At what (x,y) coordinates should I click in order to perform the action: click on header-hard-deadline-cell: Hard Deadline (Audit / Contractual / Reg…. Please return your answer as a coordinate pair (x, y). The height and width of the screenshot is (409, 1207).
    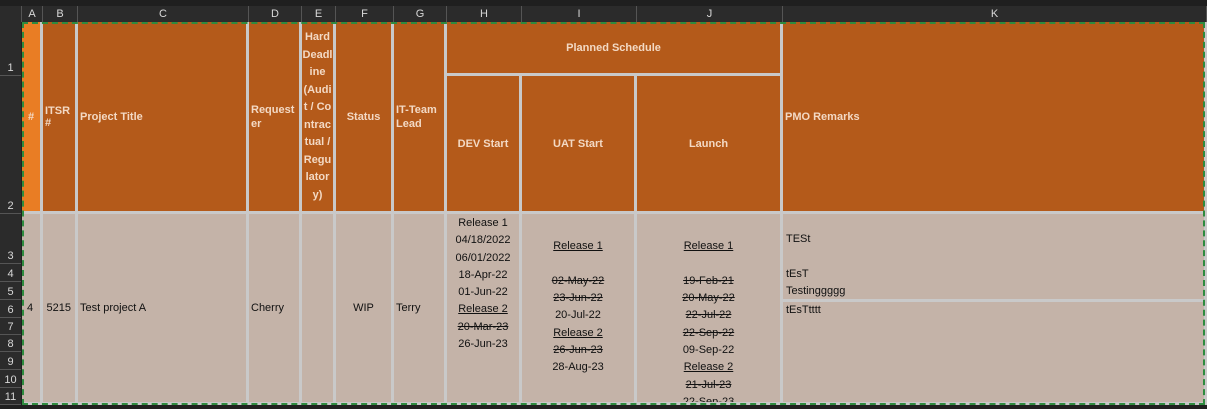
    Looking at the image, I should click on (319, 118).